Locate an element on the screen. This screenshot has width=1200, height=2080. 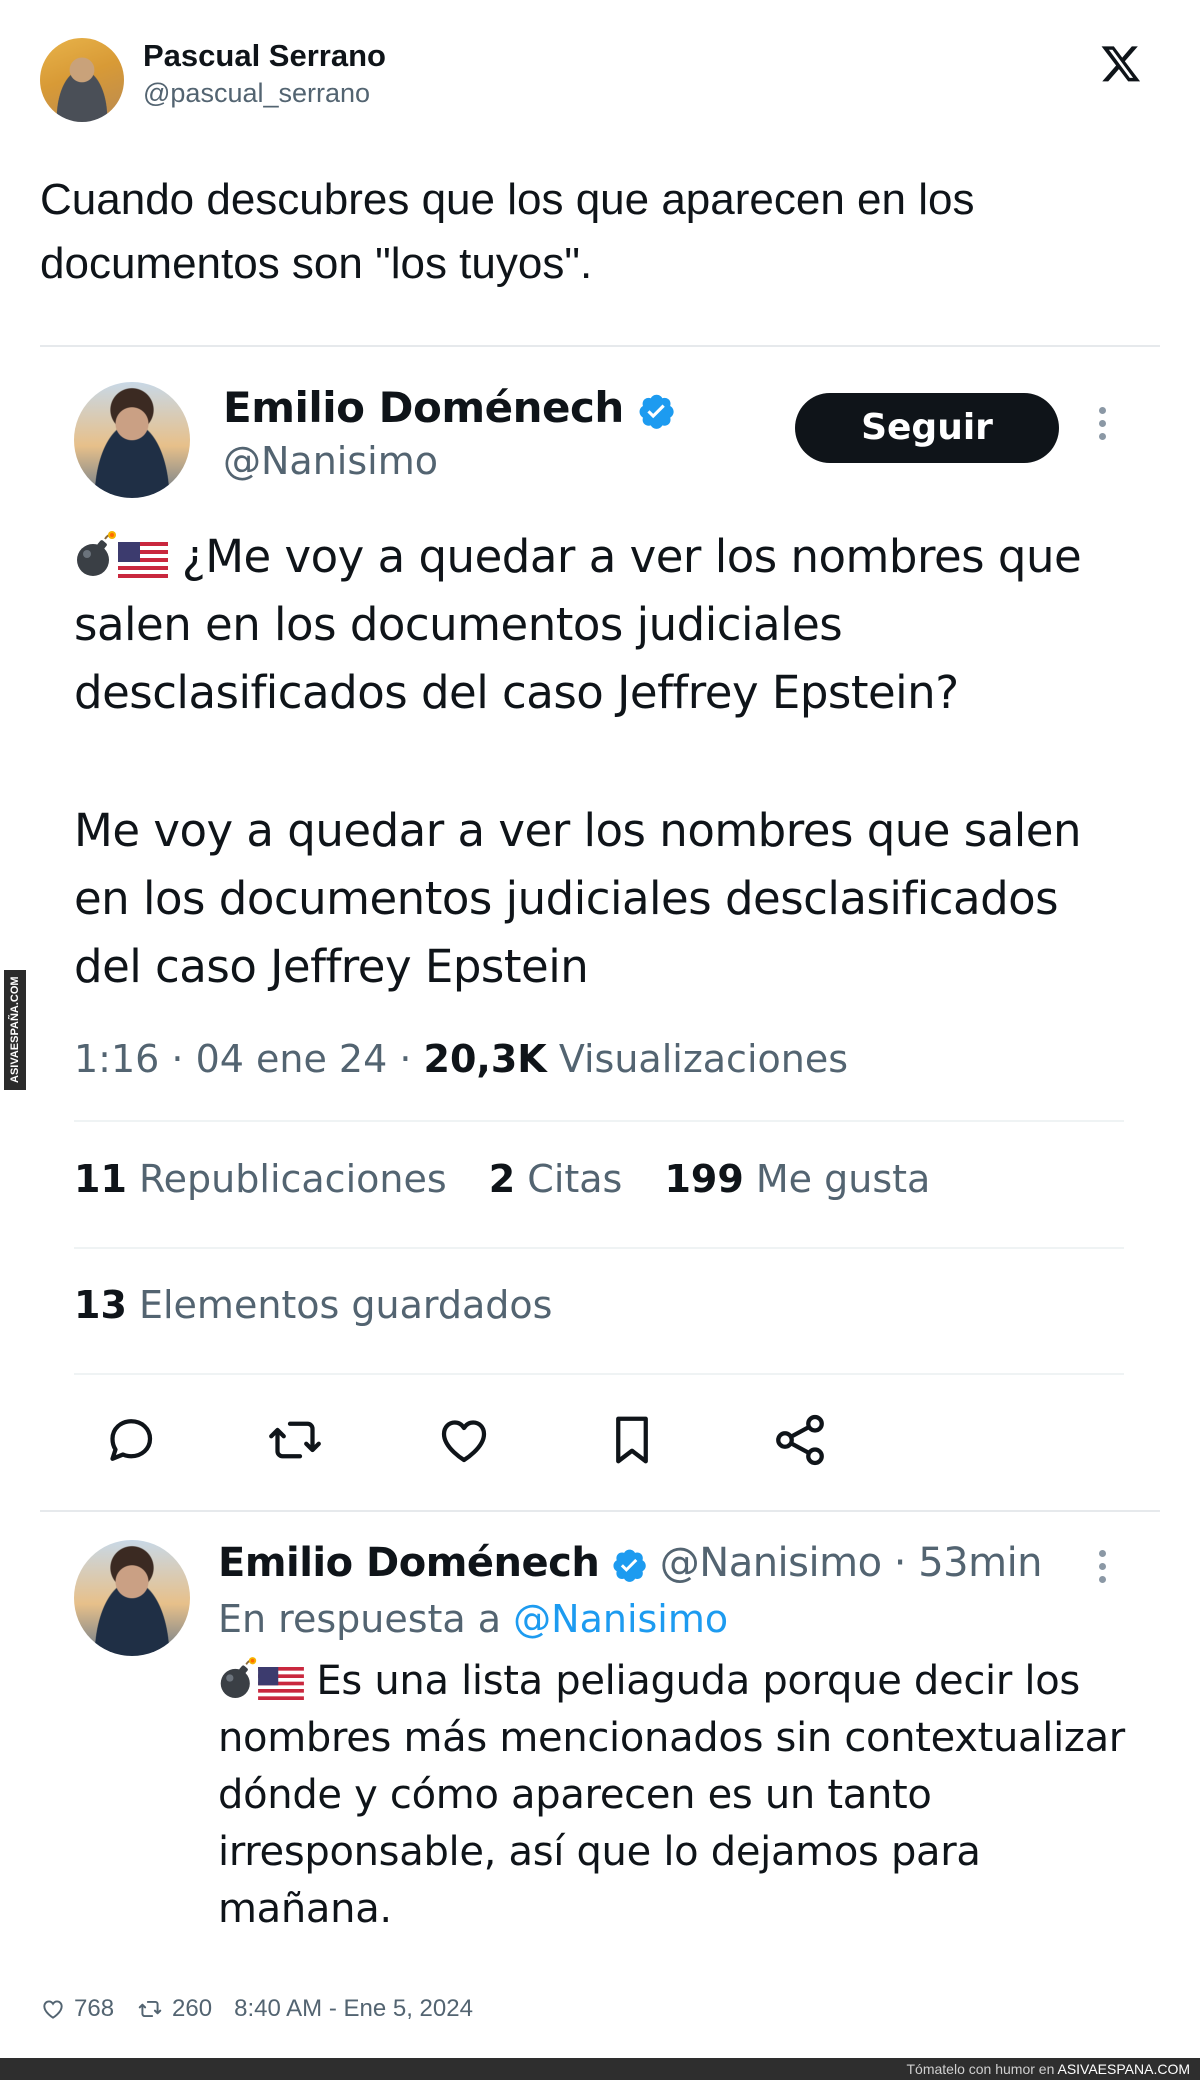
reply-to-handle-link: @Nanisimo is located at coordinates (620, 1619).